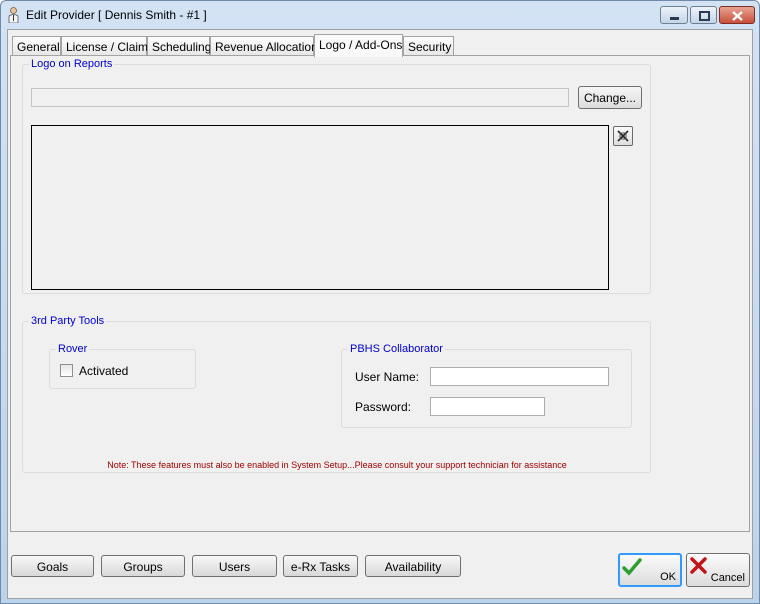 Image resolution: width=760 pixels, height=604 pixels. Describe the element at coordinates (52, 566) in the screenshot. I see `goals-button: Goals` at that location.